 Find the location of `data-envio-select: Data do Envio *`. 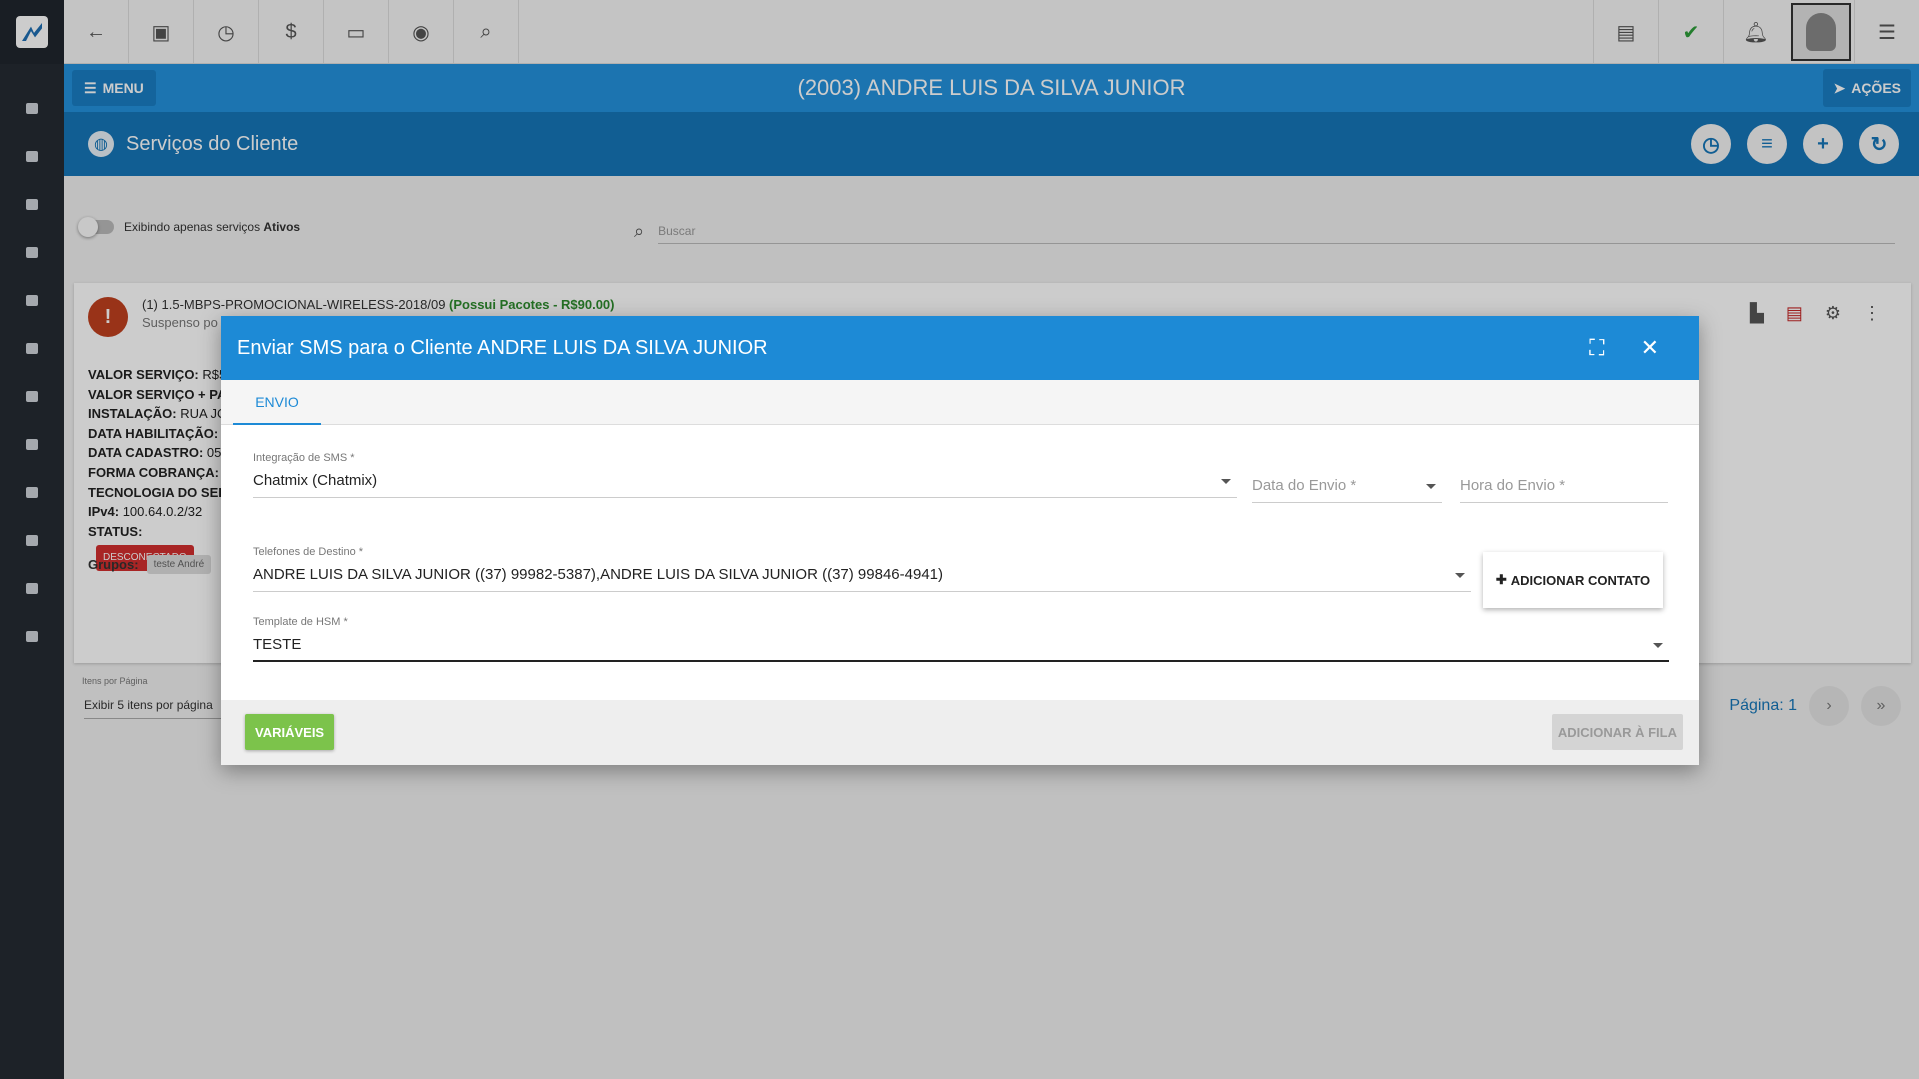

data-envio-select: Data do Envio * is located at coordinates (1347, 490).